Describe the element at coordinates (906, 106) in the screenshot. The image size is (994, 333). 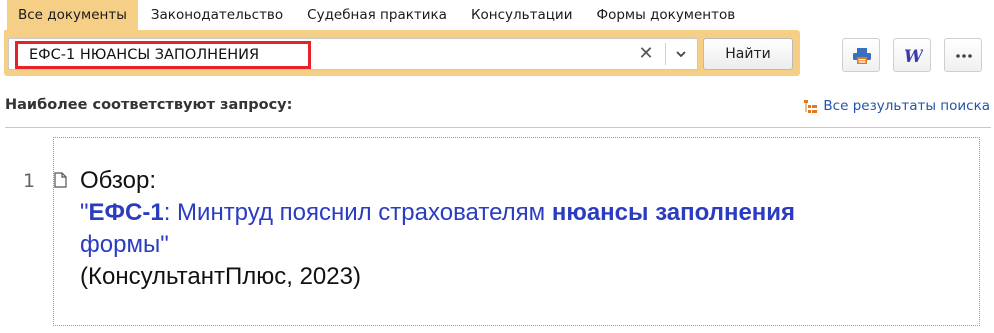
I see `all-results-label: Все результаты поиска` at that location.